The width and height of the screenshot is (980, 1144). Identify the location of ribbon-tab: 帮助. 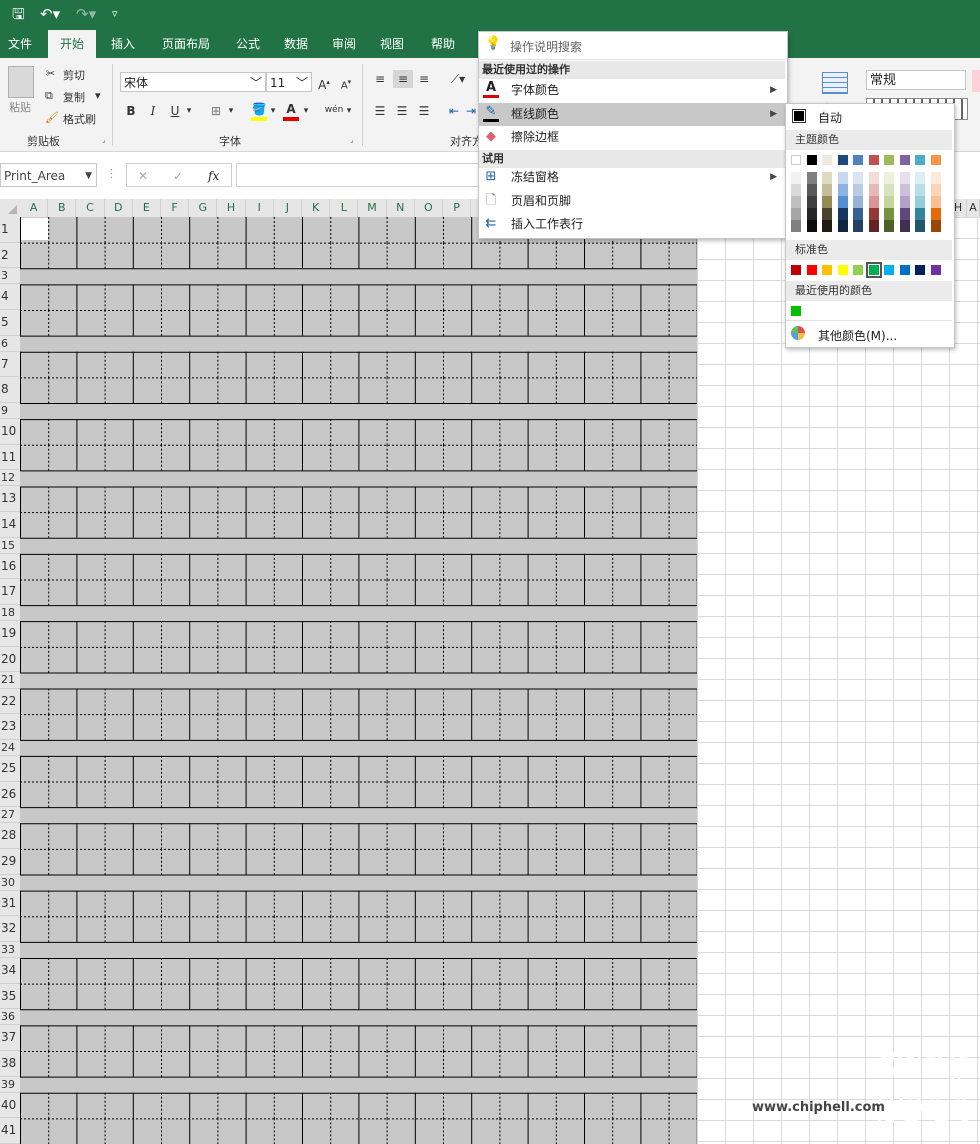
(443, 44).